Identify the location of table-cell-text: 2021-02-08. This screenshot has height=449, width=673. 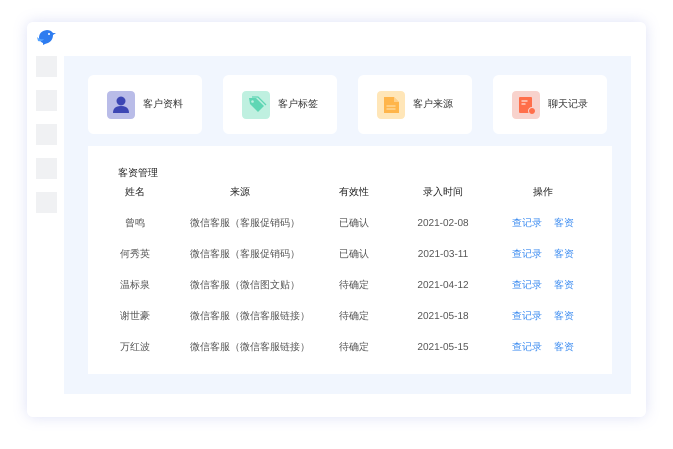
(443, 224).